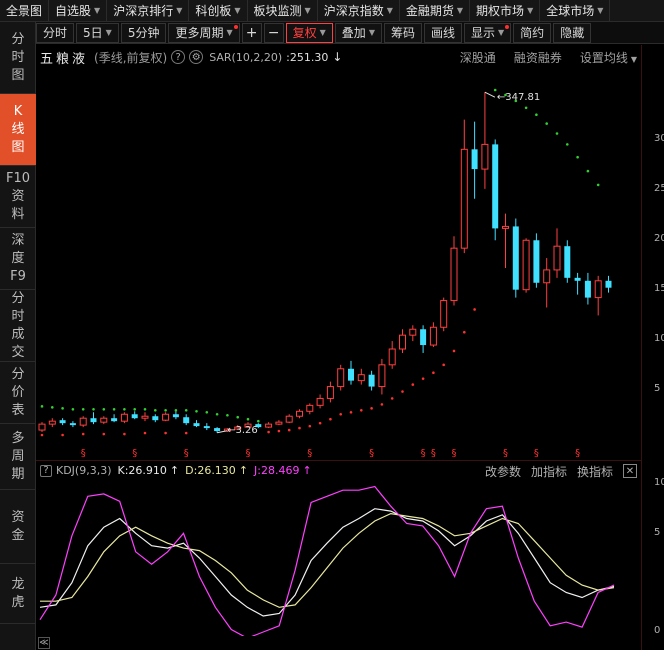 Image resolution: width=664 pixels, height=650 pixels. I want to click on scroll-left-icon: ≪, so click(44, 643).